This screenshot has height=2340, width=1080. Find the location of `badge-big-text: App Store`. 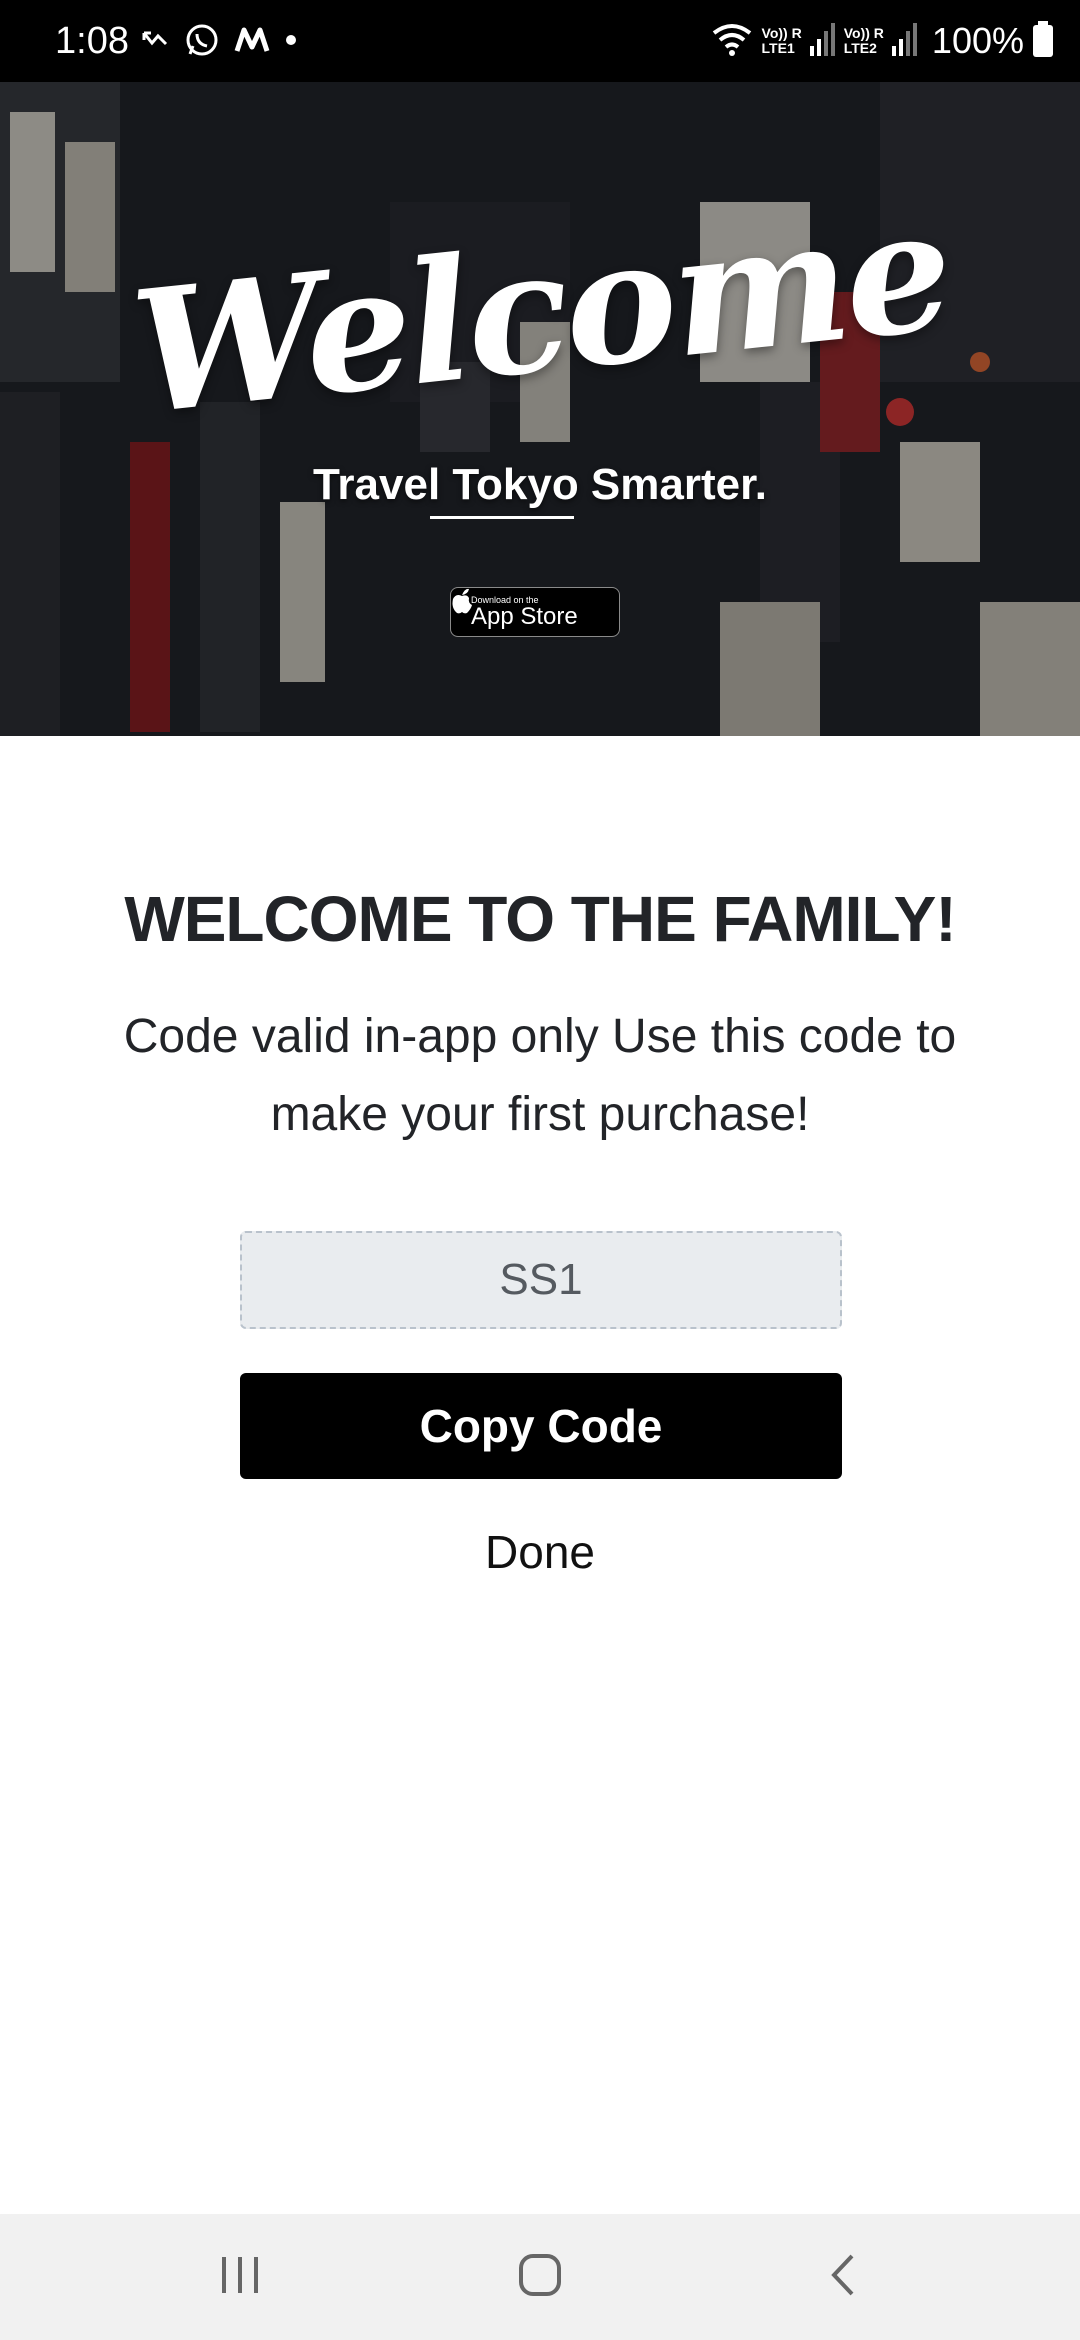

badge-big-text: App Store is located at coordinates (524, 616).